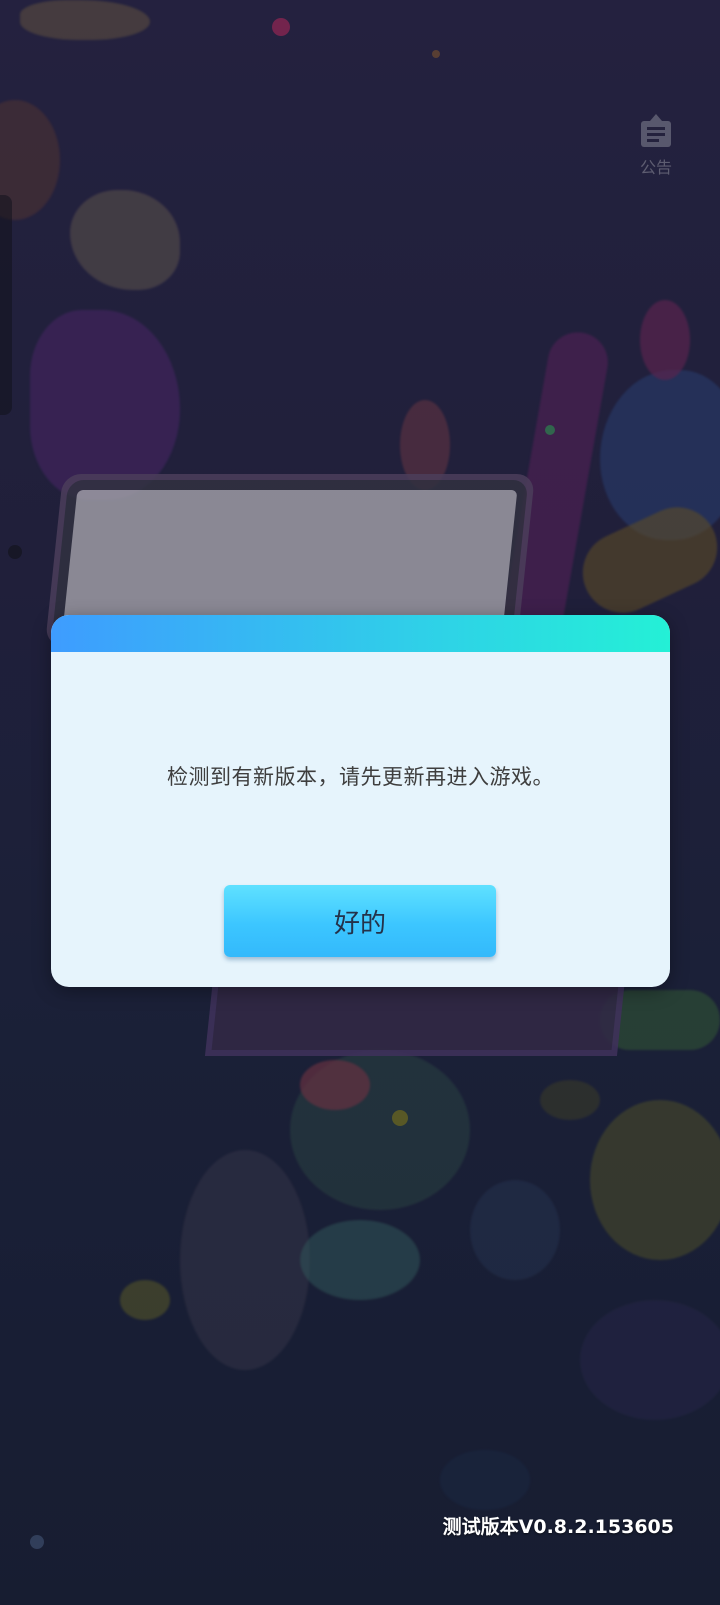  What do you see at coordinates (558, 1527) in the screenshot?
I see `version-label: 测试版本V0.8.2.153605` at bounding box center [558, 1527].